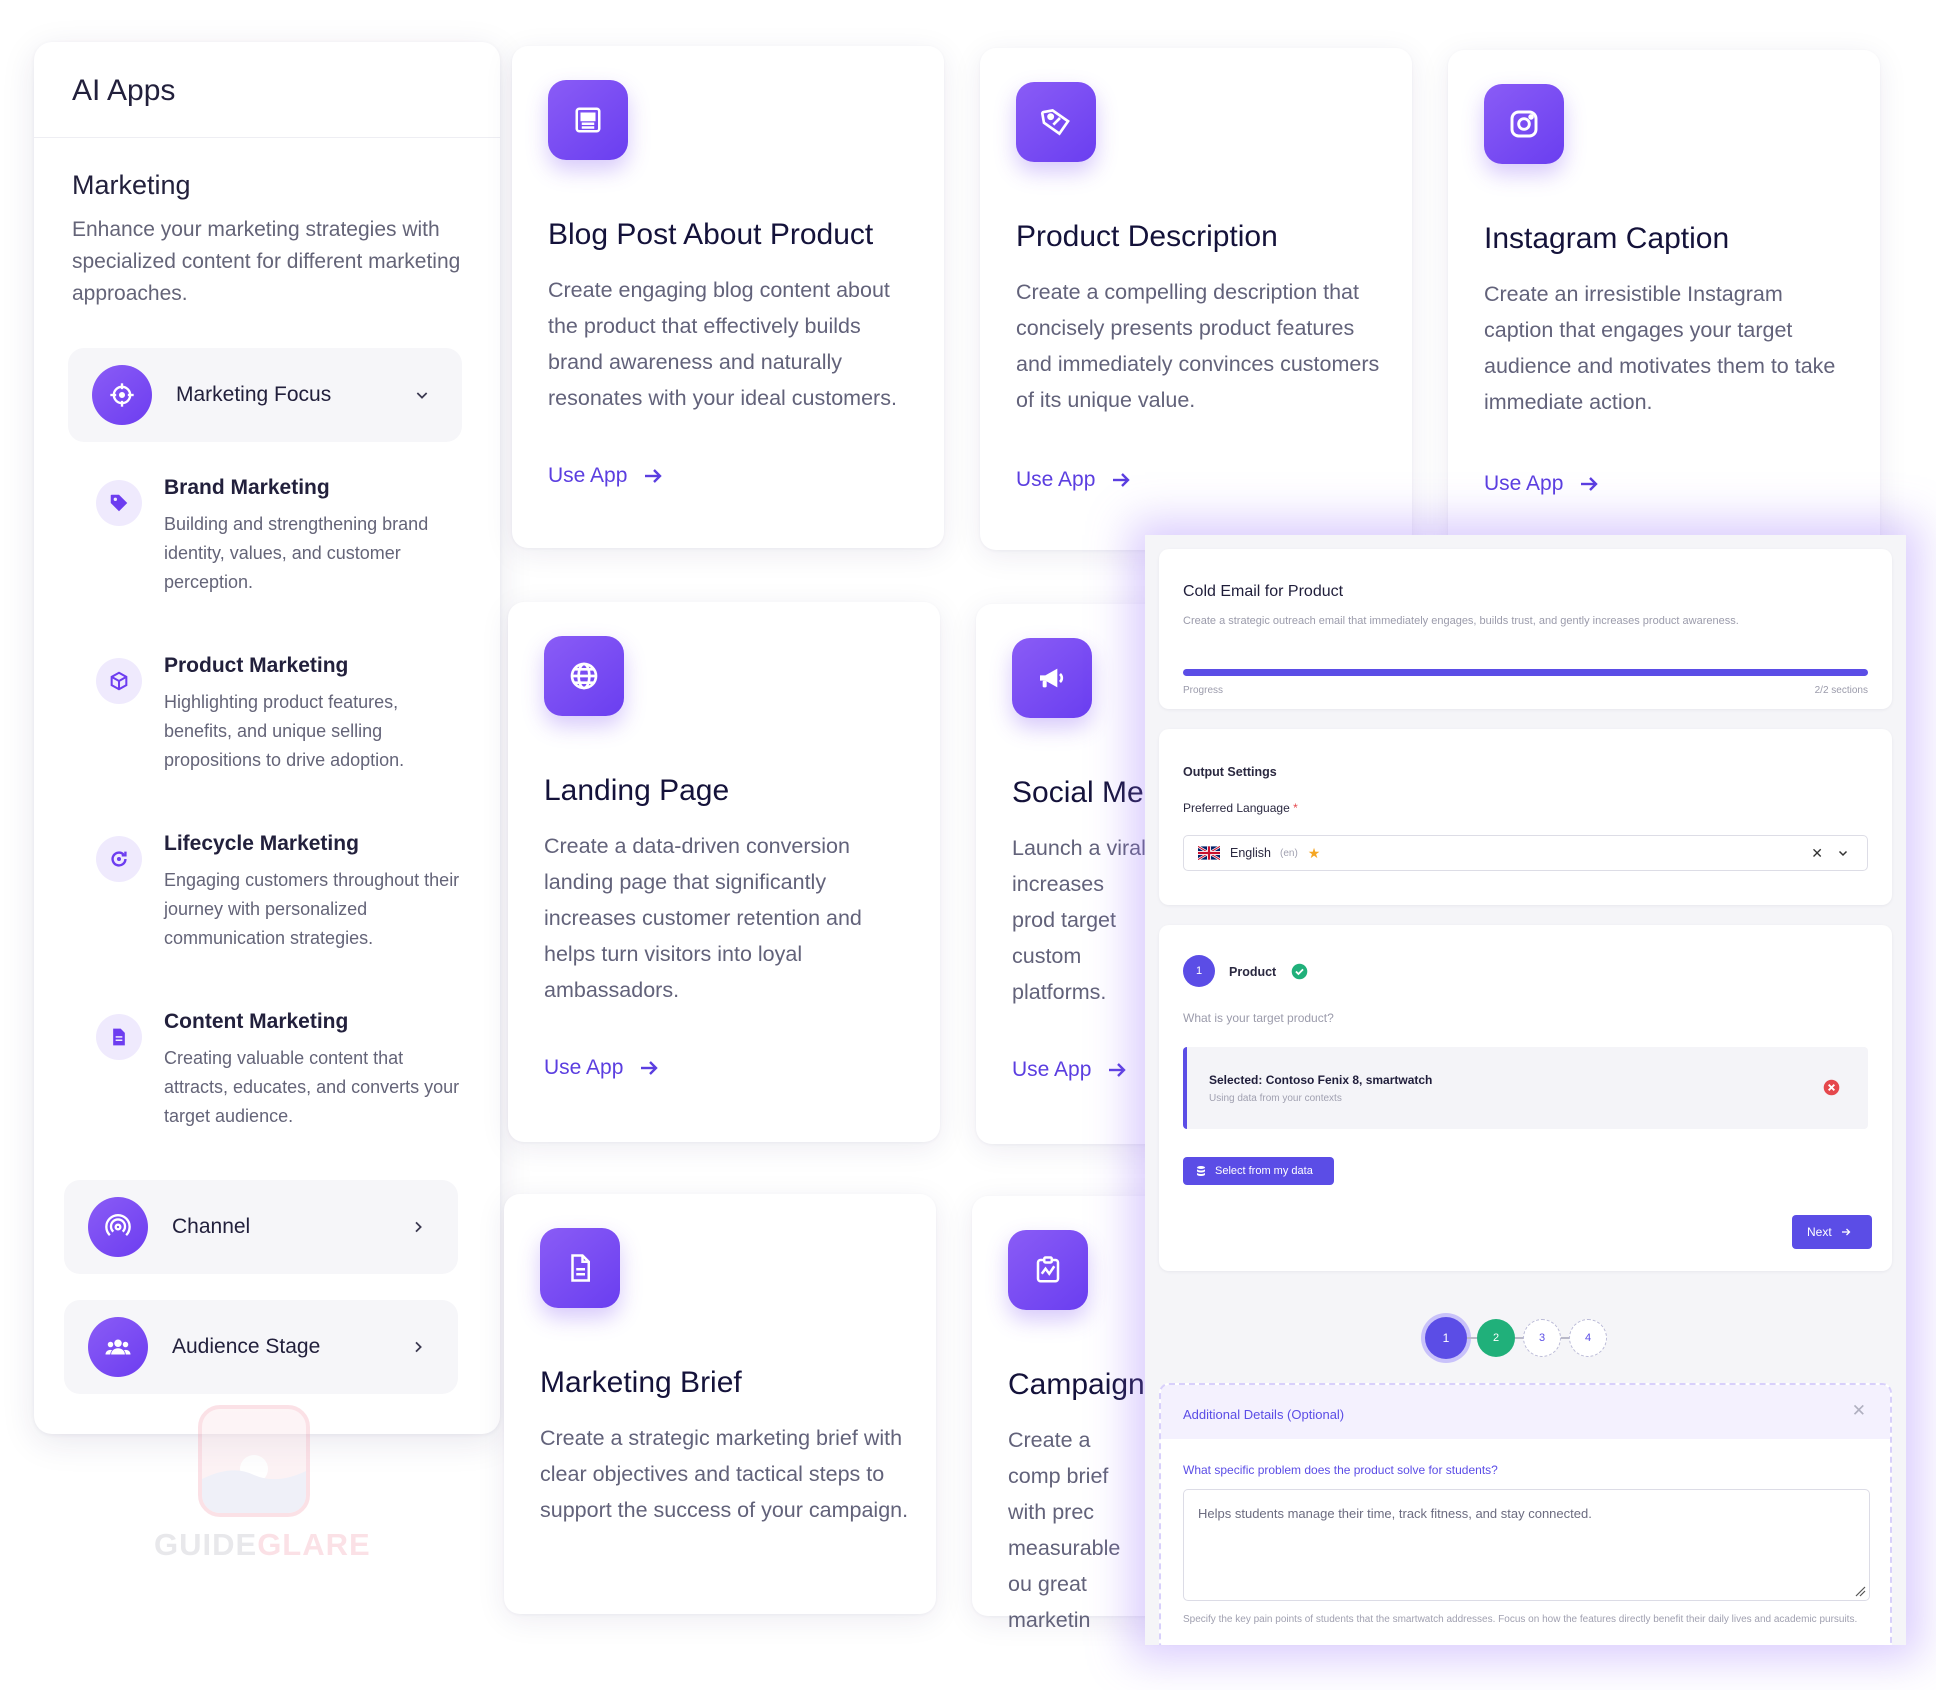 This screenshot has width=1936, height=1690. What do you see at coordinates (1860, 1591) in the screenshot?
I see `resize-handle-icon` at bounding box center [1860, 1591].